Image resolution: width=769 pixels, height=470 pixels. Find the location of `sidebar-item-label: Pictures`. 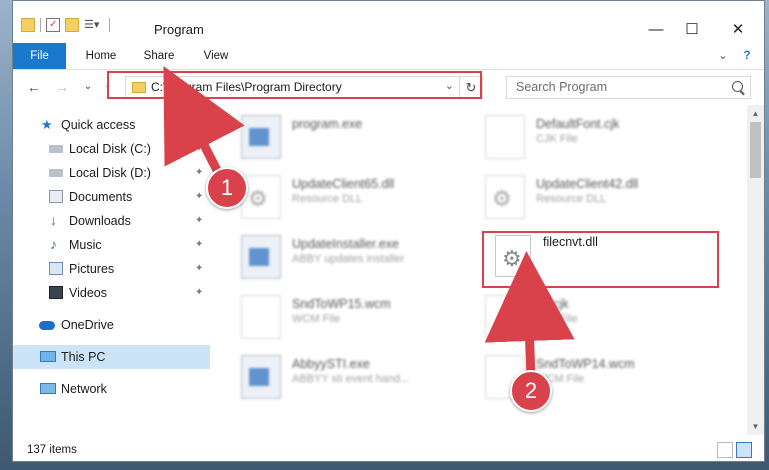

sidebar-item-label: Pictures is located at coordinates (92, 269).